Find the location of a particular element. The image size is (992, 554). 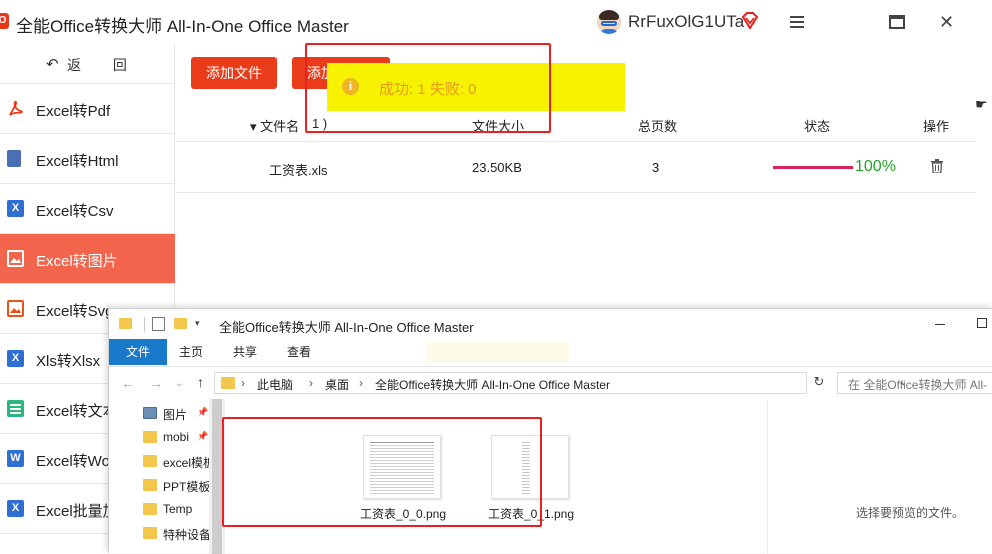

breadcrumb-folder: 全能Office转换大师 All-In-One Office Master is located at coordinates (492, 384).